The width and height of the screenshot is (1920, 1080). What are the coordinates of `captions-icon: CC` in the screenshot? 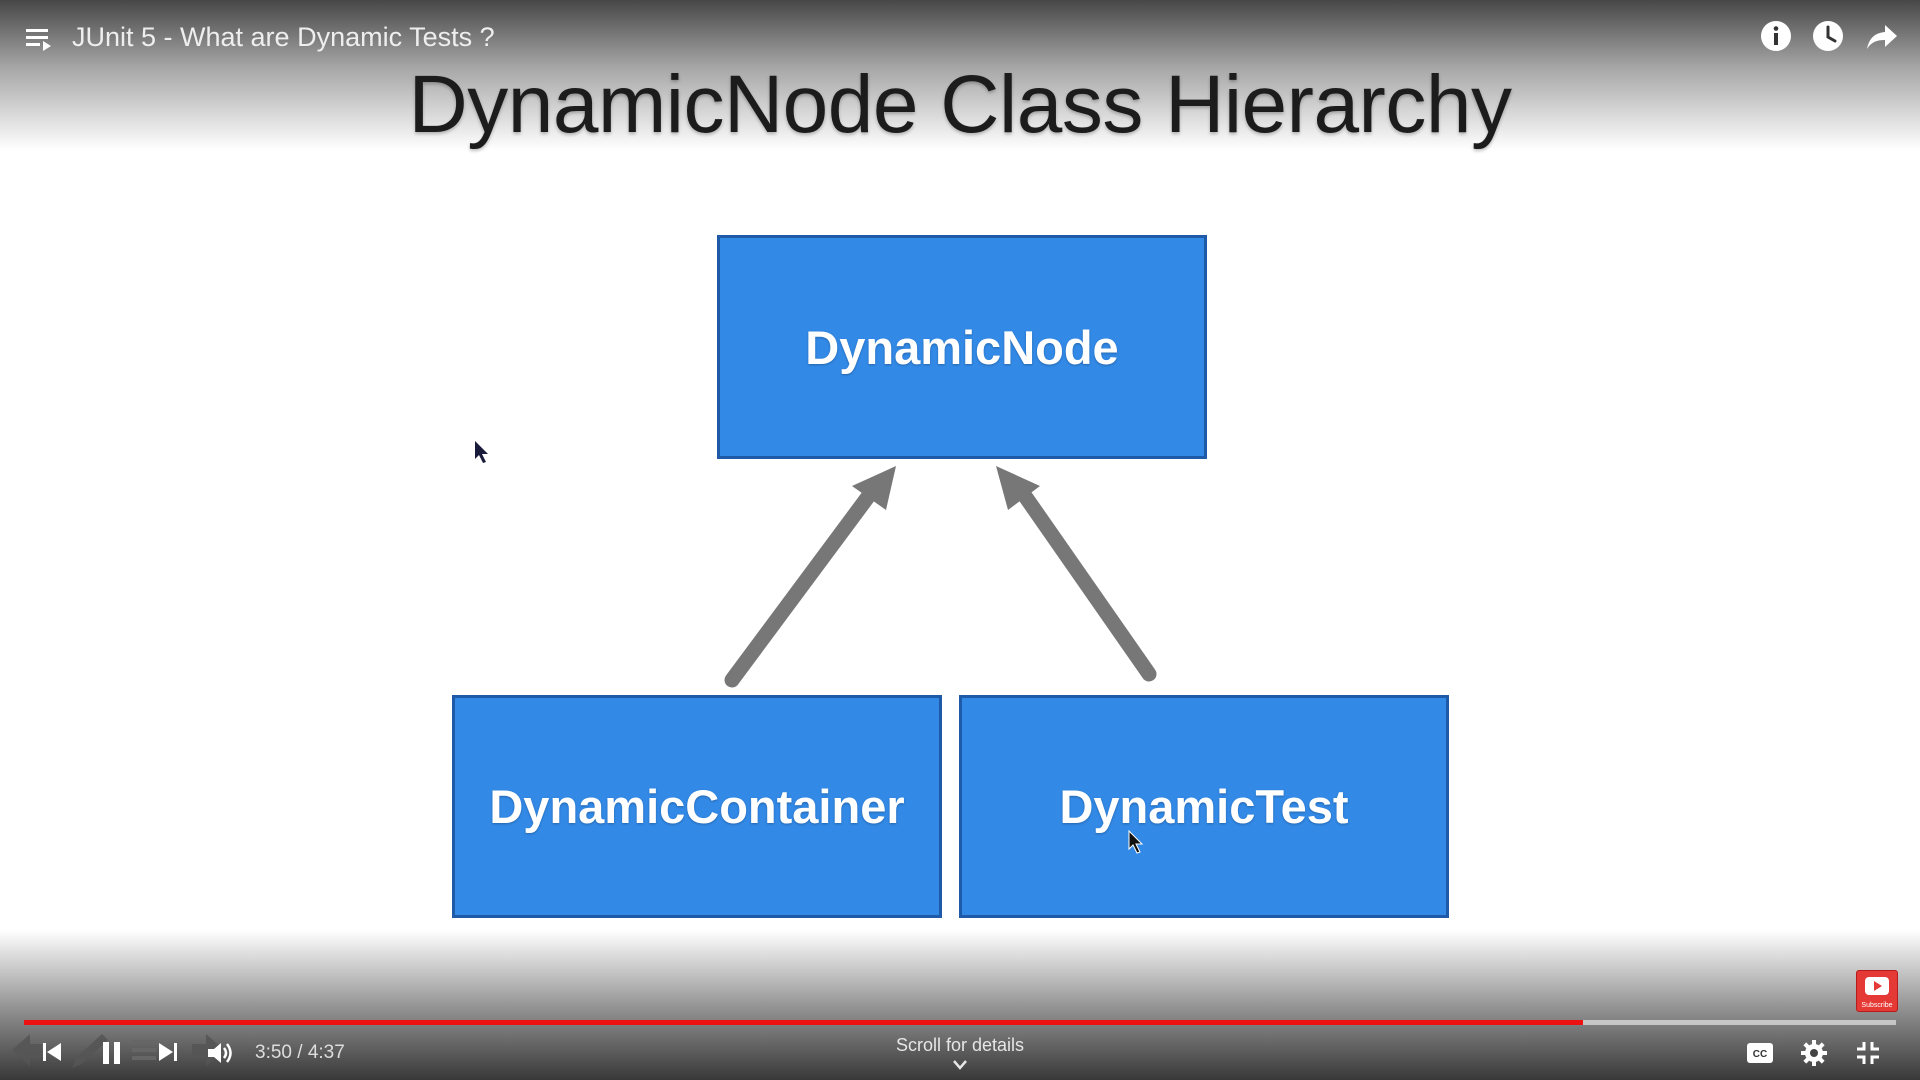 It's located at (1760, 1053).